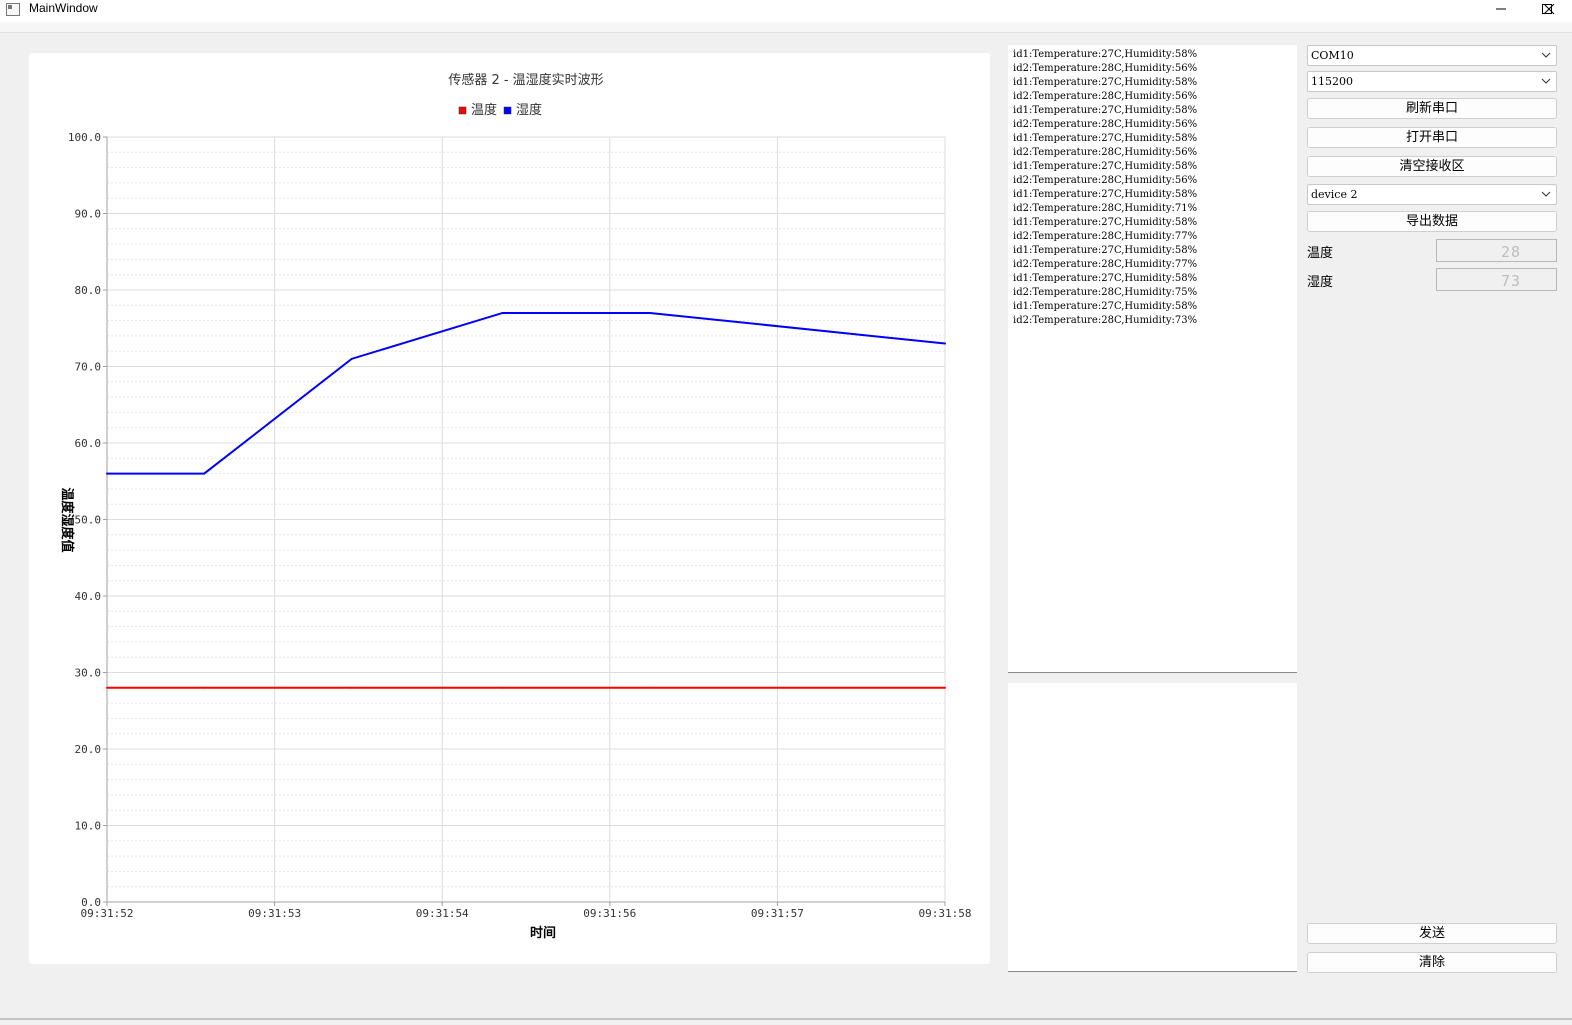 This screenshot has height=1025, width=1572. What do you see at coordinates (84, 137) in the screenshot?
I see `y-tick-label: 100.0` at bounding box center [84, 137].